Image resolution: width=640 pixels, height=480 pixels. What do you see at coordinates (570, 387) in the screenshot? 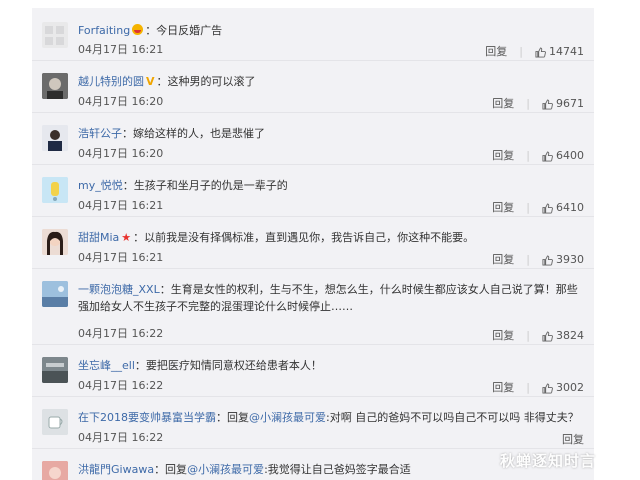
I see `like-count: 3002` at bounding box center [570, 387].